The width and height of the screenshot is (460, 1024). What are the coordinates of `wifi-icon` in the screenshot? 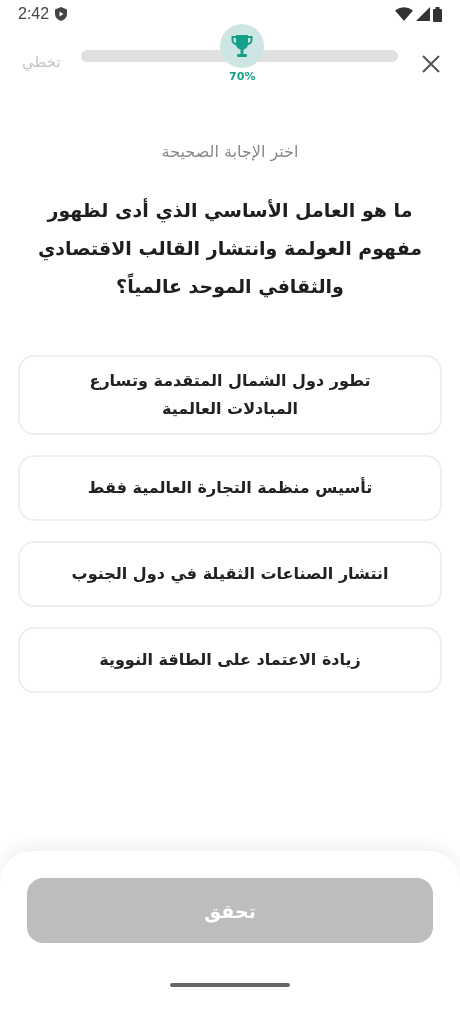 It's located at (404, 14).